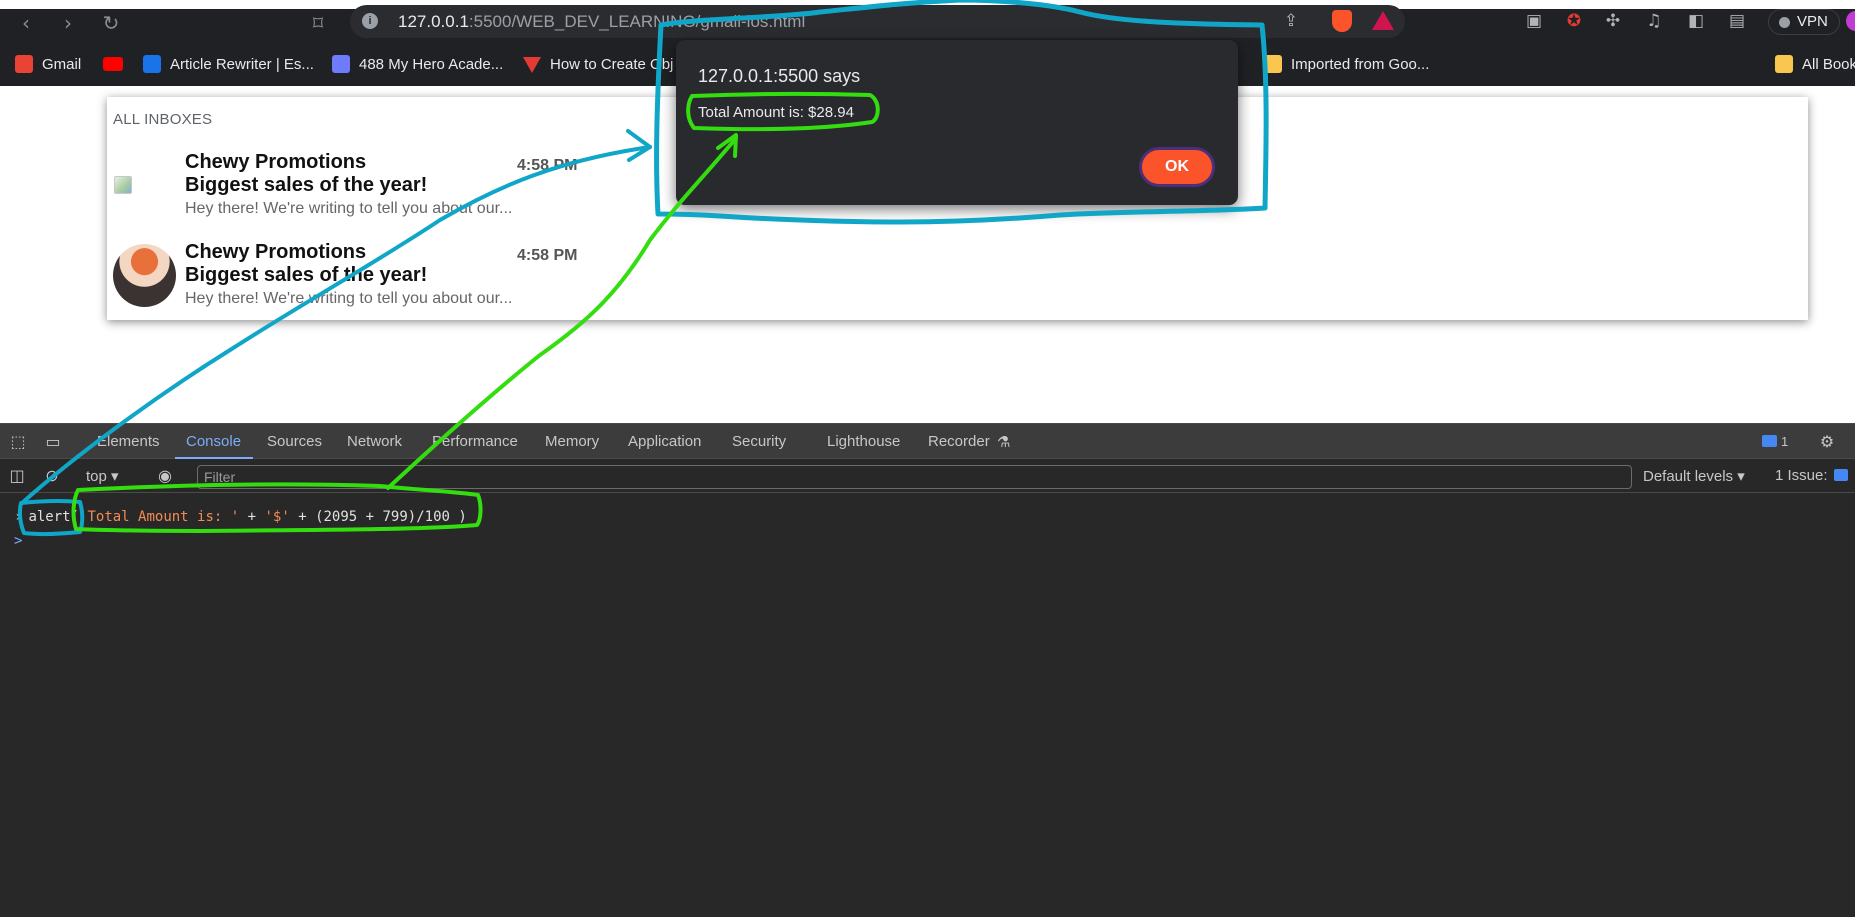 The height and width of the screenshot is (917, 1855). Describe the element at coordinates (17, 476) in the screenshot. I see `sidebar-toggle-icon: ◫` at that location.